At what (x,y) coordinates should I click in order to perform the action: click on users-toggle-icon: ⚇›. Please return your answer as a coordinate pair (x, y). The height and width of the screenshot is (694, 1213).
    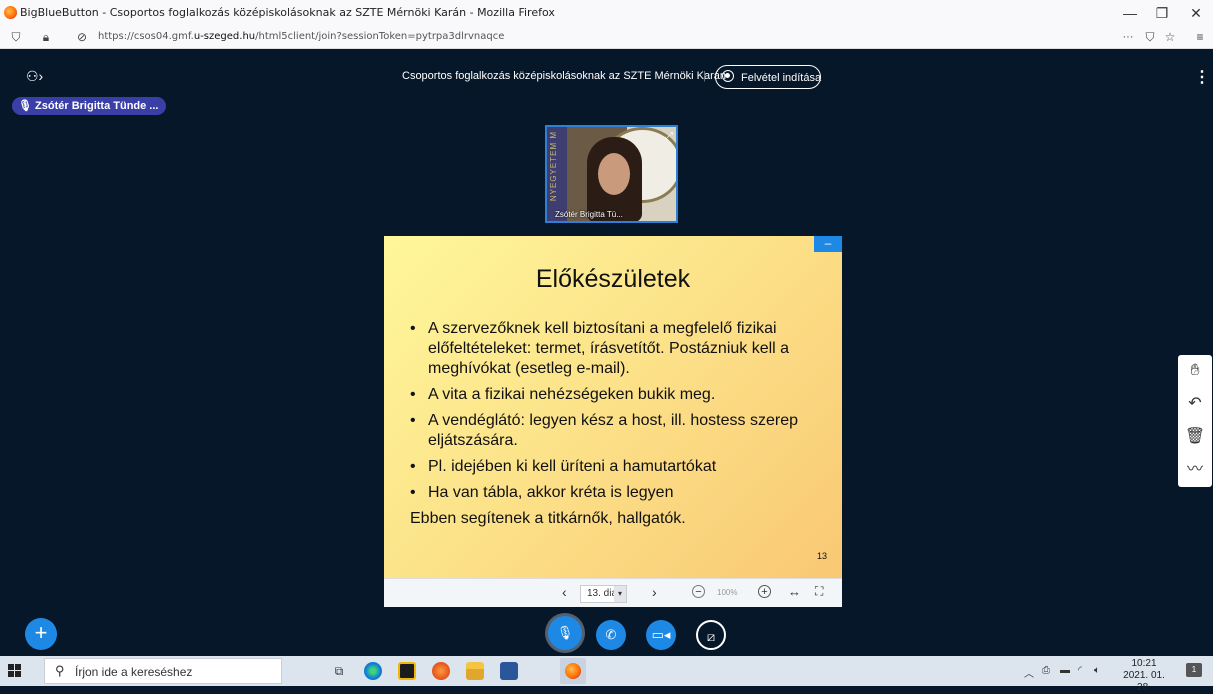
    Looking at the image, I should click on (34, 76).